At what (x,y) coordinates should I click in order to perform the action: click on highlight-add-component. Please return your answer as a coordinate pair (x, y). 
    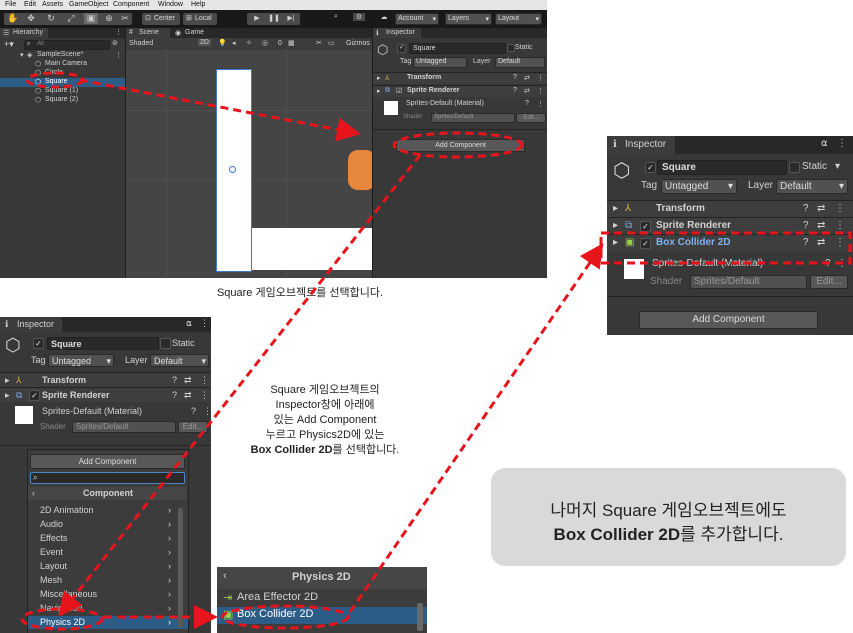
    Looking at the image, I should click on (458, 145).